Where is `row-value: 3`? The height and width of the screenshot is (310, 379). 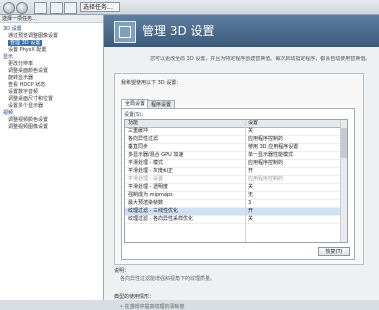 row-value: 3 is located at coordinates (249, 203).